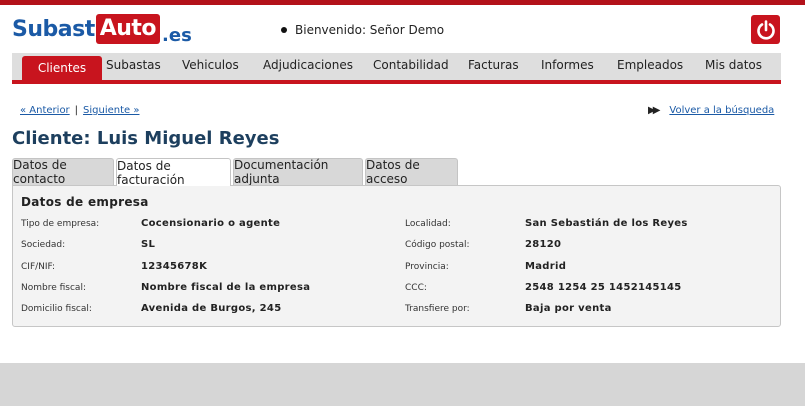 The image size is (805, 406). Describe the element at coordinates (174, 266) in the screenshot. I see `field-value: 12345678K` at that location.